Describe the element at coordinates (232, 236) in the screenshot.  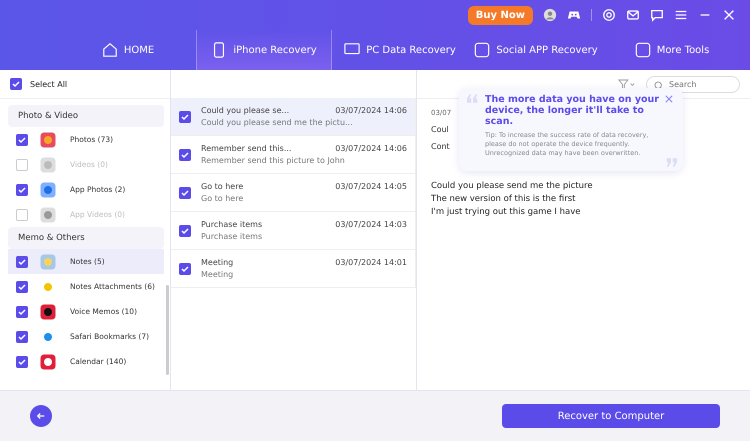
I see `note-preview: Purchase items` at that location.